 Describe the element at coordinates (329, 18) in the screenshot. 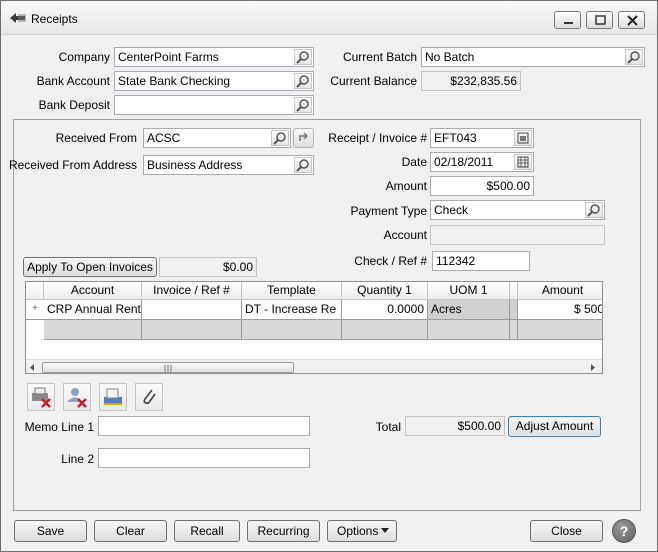

I see `title-bar: Receipts` at that location.